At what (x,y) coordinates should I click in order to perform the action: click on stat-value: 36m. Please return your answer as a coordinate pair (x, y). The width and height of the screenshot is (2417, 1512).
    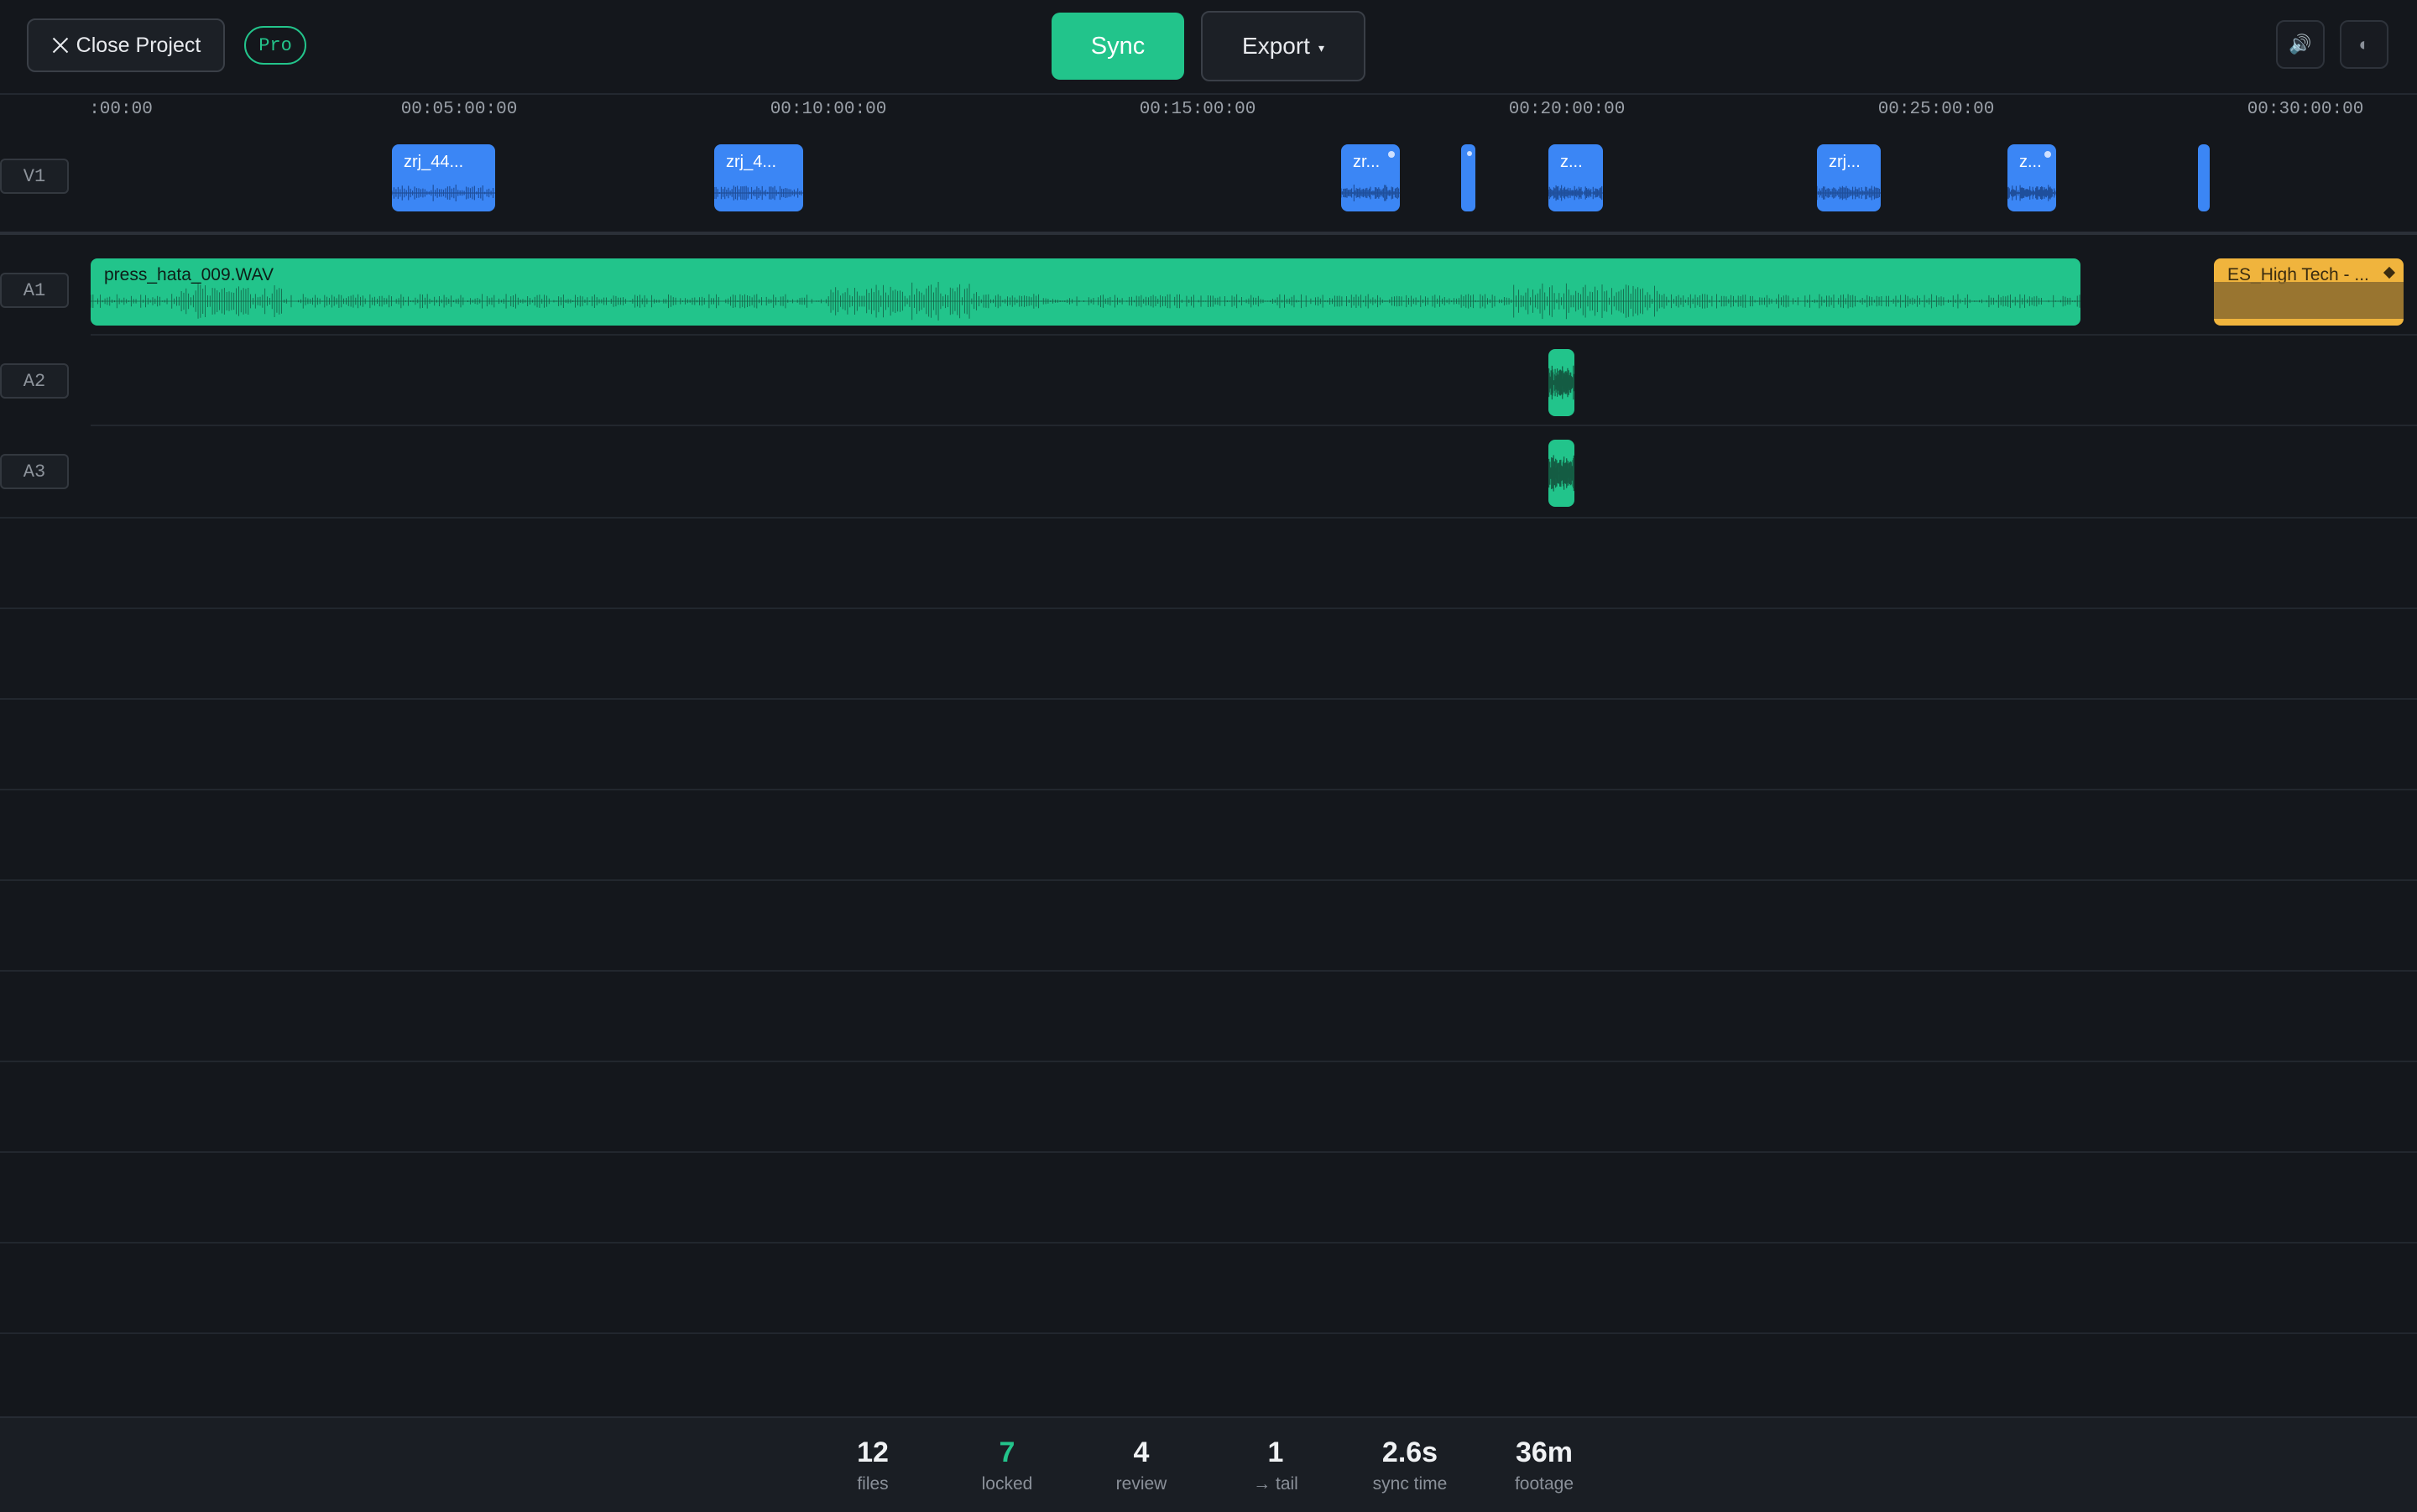
    Looking at the image, I should click on (1544, 1452).